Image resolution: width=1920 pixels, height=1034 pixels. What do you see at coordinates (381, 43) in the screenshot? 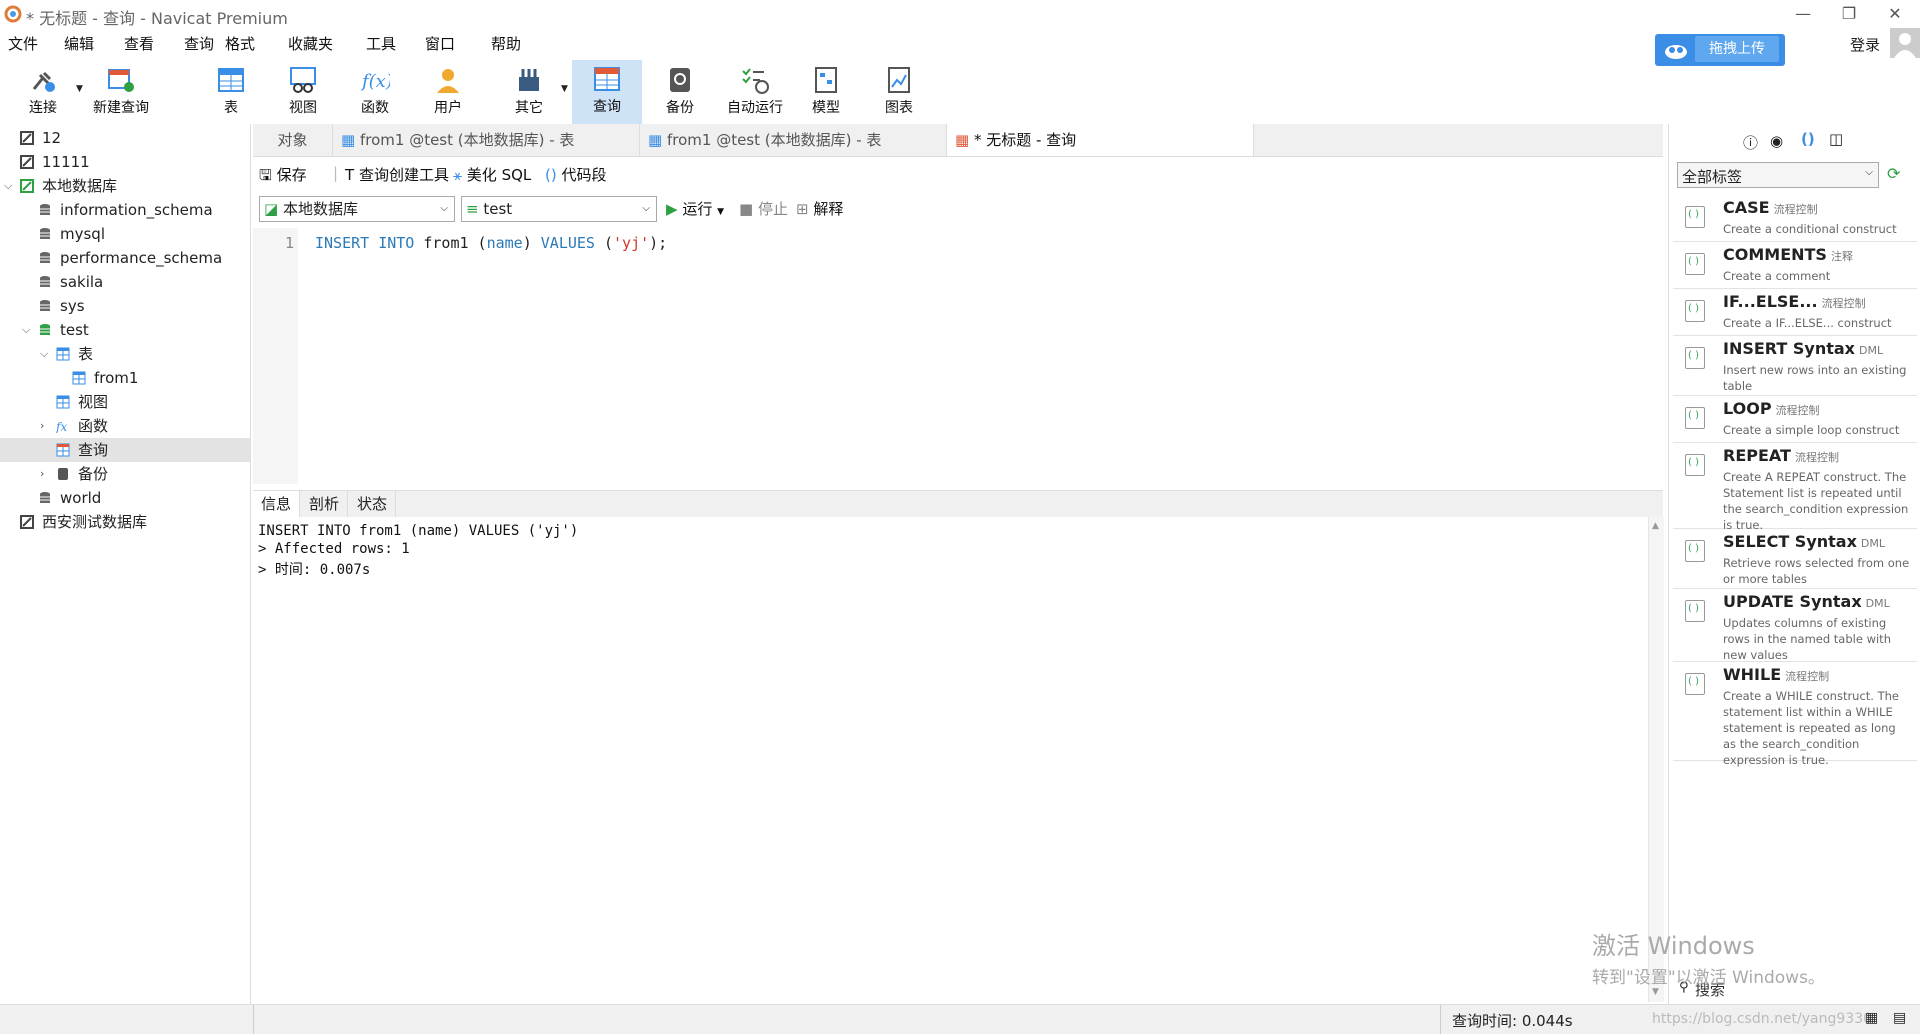
I see `menu-tools: 工具` at bounding box center [381, 43].